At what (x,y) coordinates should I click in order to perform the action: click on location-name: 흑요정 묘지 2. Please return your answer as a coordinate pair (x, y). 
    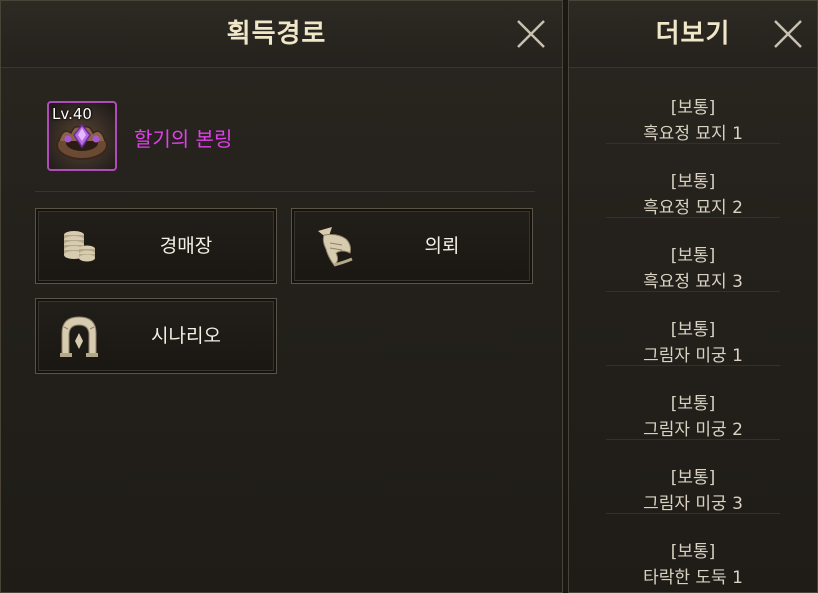
    Looking at the image, I should click on (693, 208).